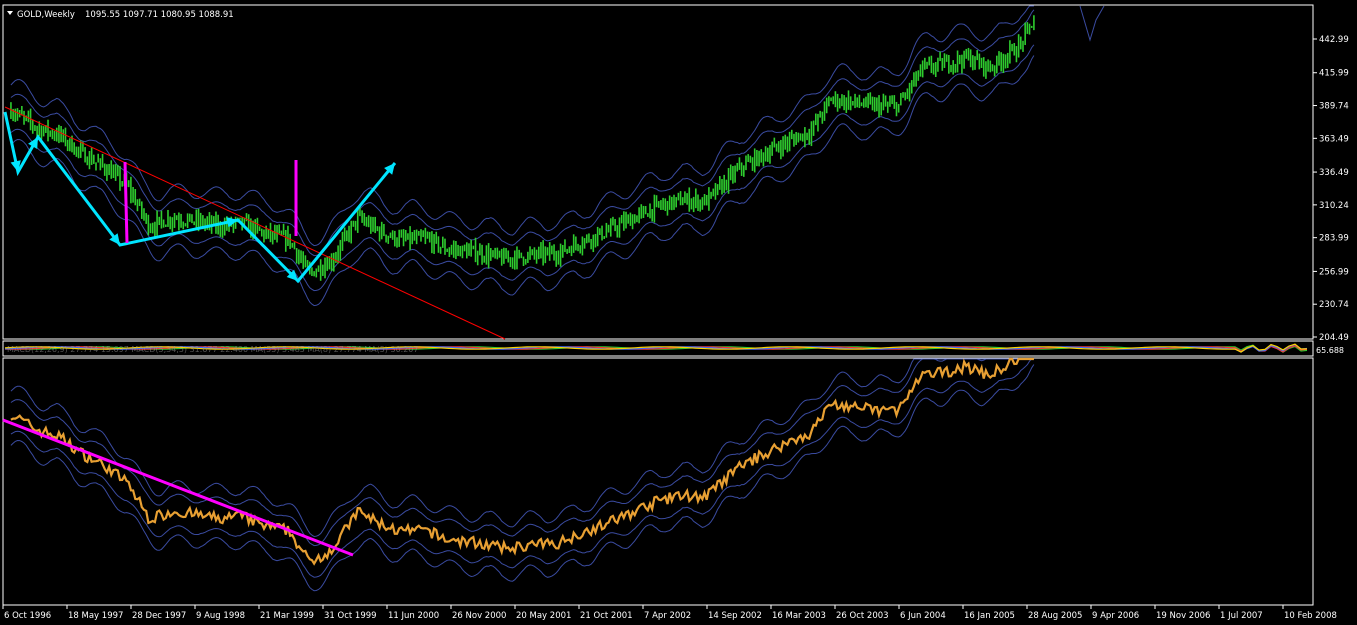  What do you see at coordinates (923, 616) in the screenshot?
I see `x-tick-label: 6 Jun 2004` at bounding box center [923, 616].